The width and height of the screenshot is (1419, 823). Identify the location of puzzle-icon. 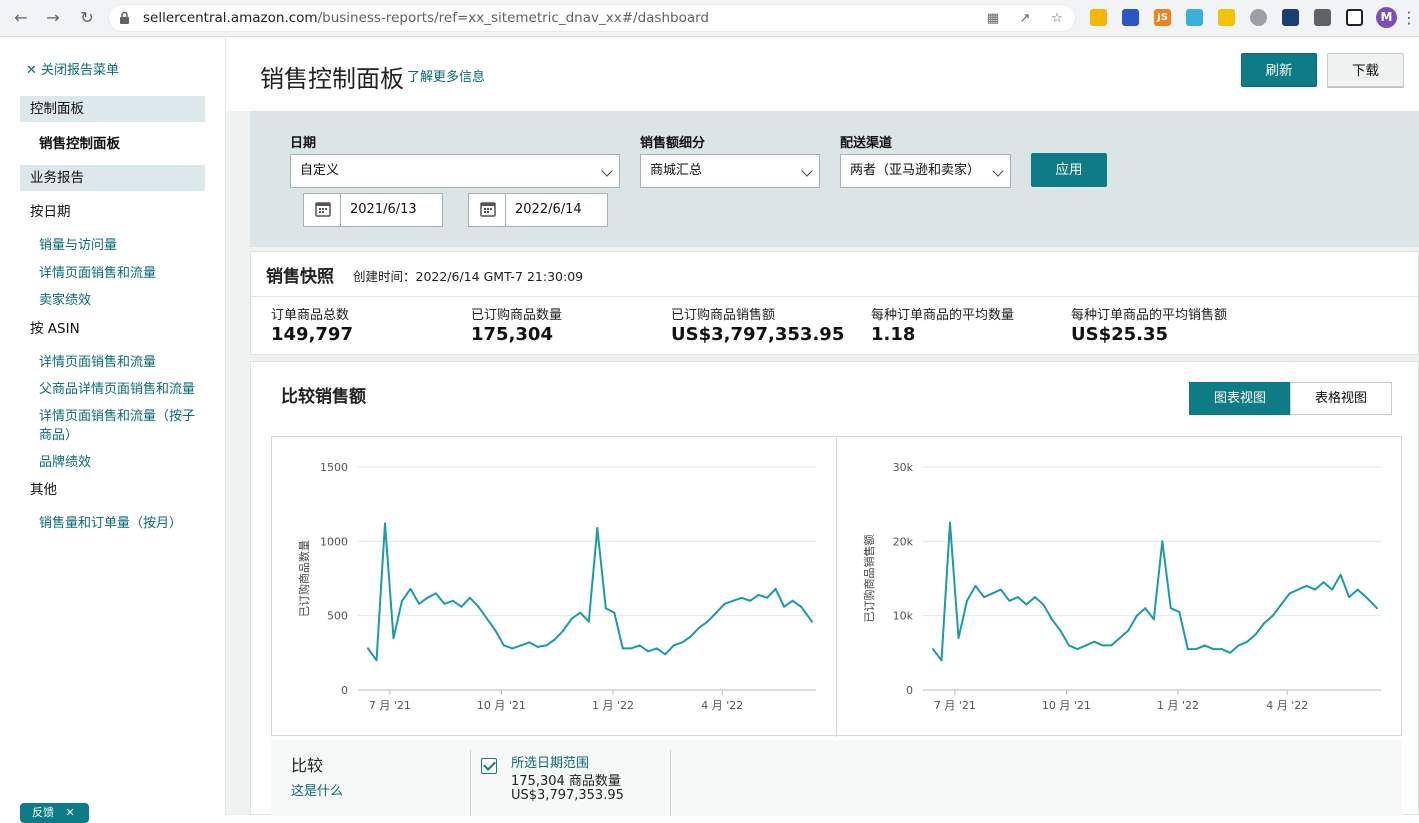
(1322, 17).